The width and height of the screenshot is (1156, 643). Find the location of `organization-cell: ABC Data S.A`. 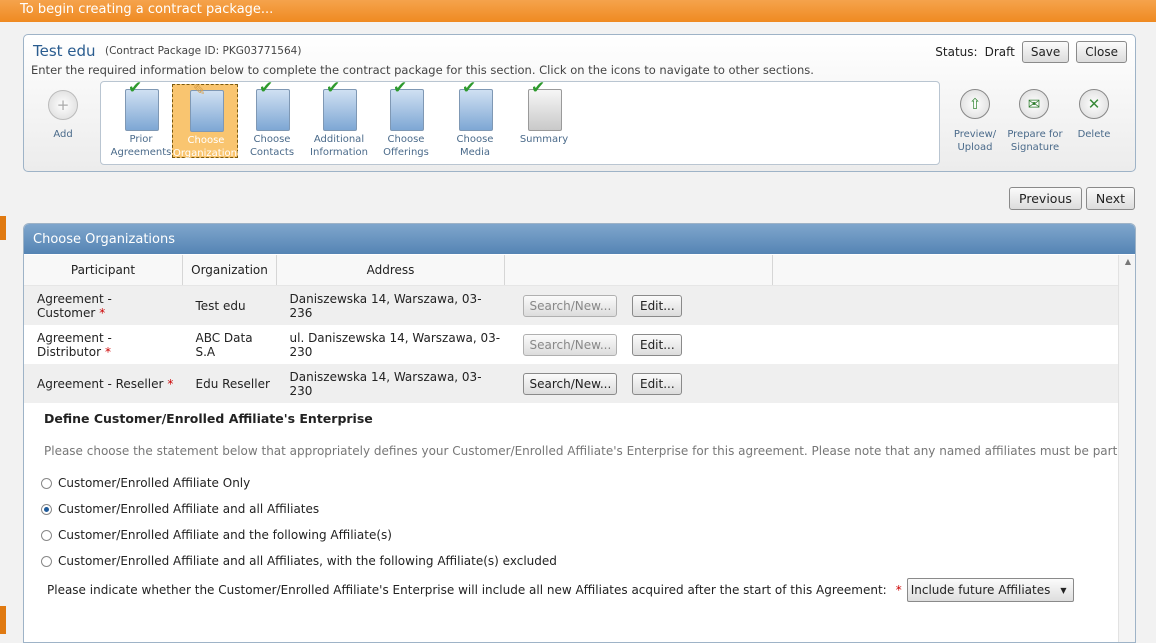

organization-cell: ABC Data S.A is located at coordinates (224, 344).